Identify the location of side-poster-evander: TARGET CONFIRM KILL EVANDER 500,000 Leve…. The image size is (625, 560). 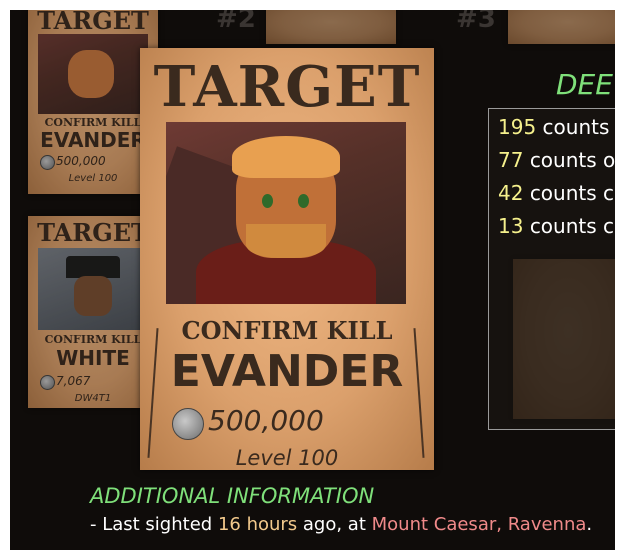
(93, 102).